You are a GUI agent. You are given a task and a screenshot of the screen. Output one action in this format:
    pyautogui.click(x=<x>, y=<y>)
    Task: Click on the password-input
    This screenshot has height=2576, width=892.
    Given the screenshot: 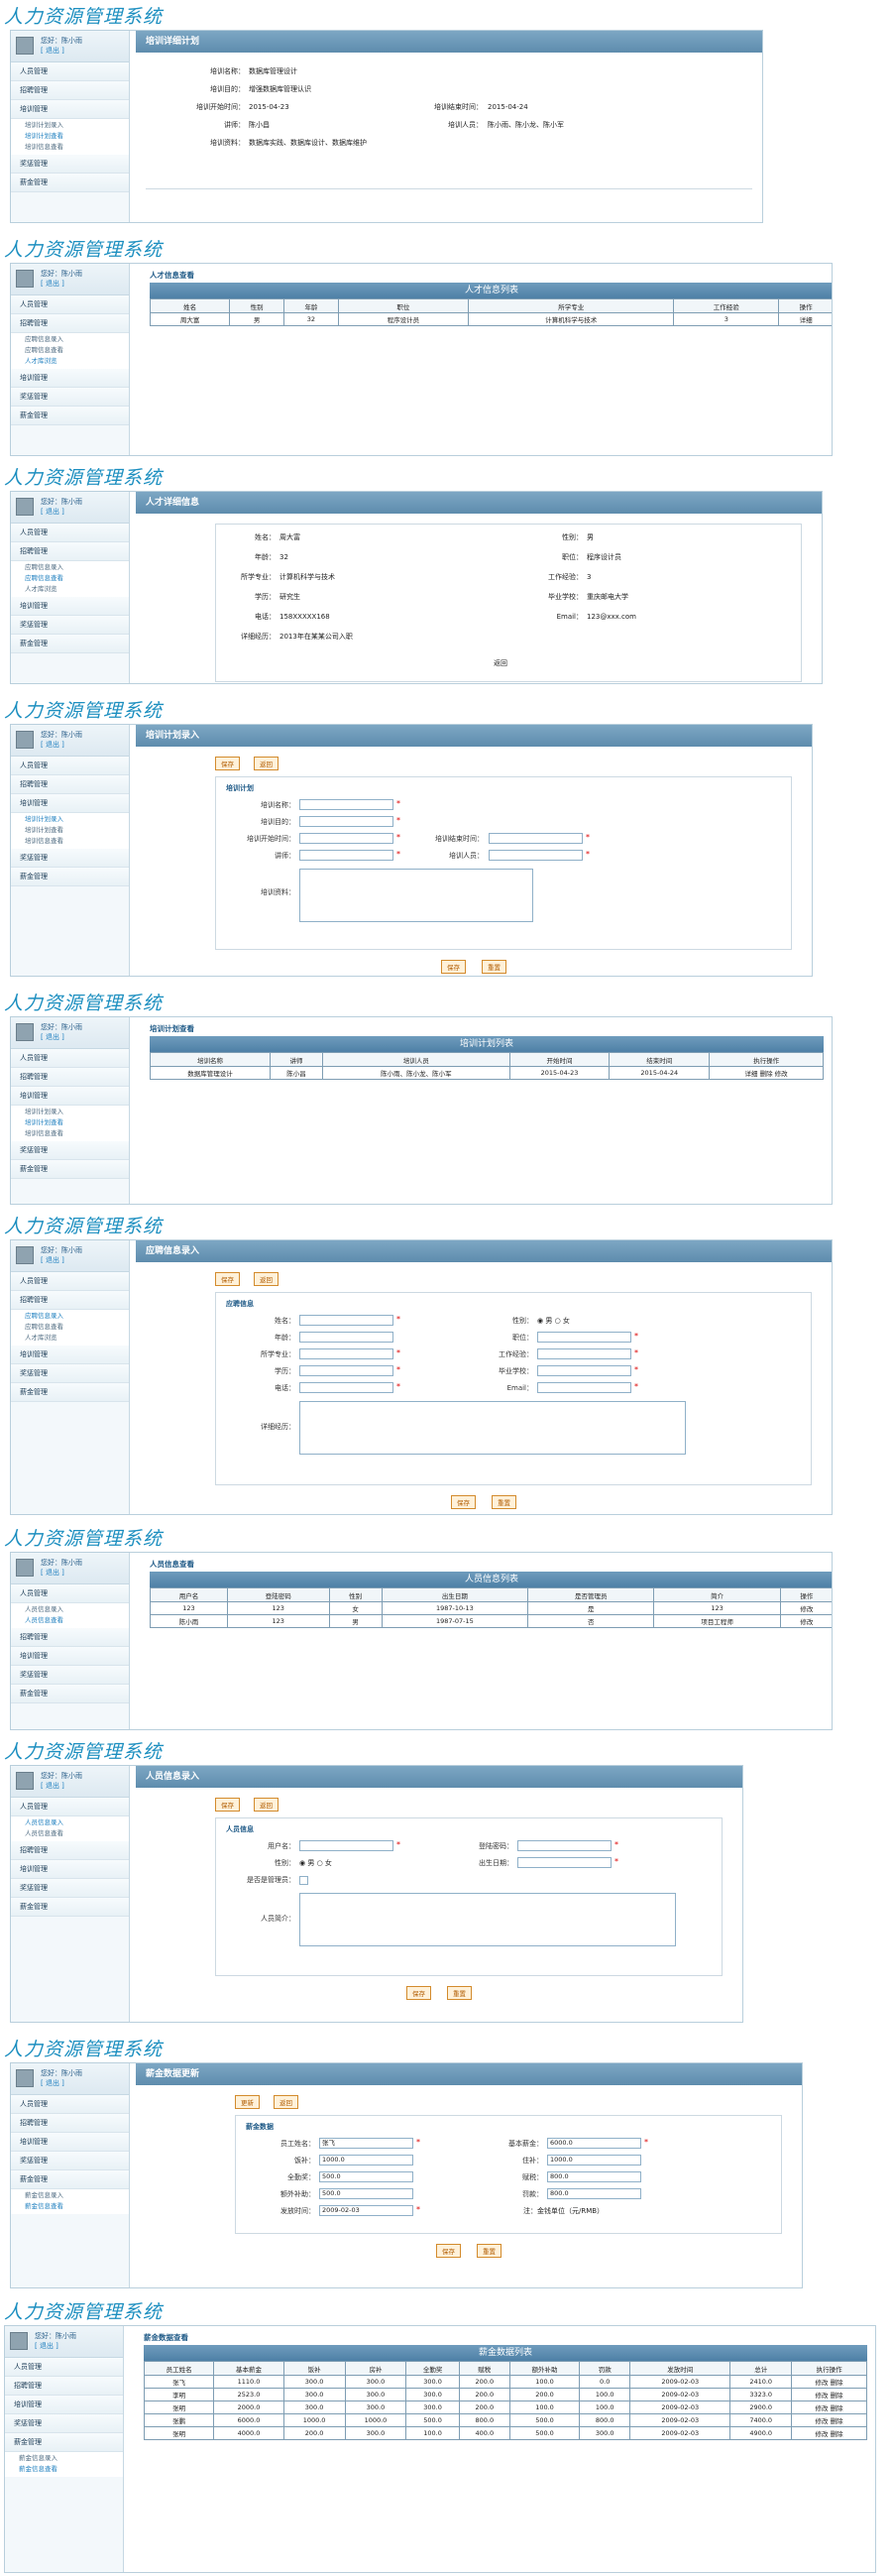 What is the action you would take?
    pyautogui.click(x=564, y=1845)
    